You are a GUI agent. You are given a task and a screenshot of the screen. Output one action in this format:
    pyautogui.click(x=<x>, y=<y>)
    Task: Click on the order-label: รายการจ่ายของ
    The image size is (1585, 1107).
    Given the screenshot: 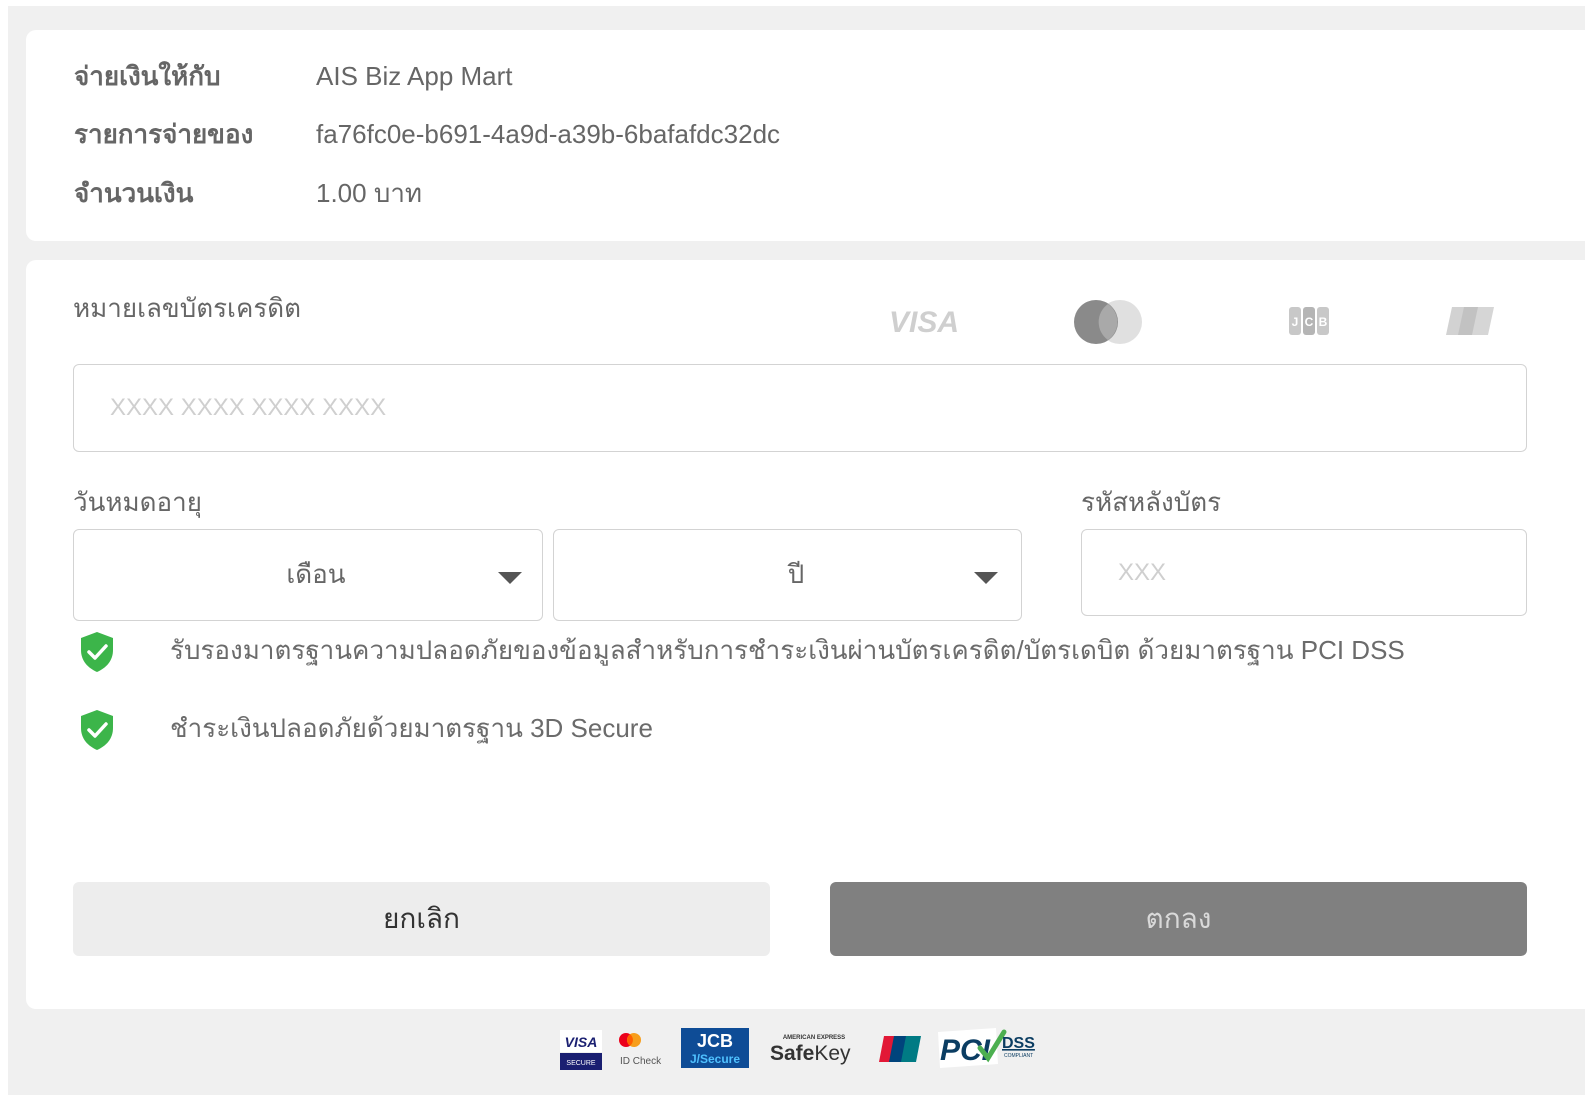 What is the action you would take?
    pyautogui.click(x=164, y=134)
    